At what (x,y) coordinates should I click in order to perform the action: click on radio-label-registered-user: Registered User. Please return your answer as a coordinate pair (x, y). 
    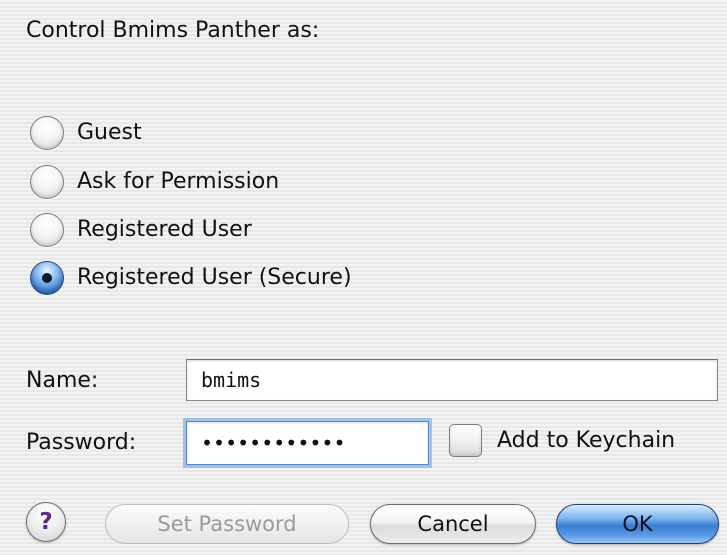
    Looking at the image, I should click on (164, 229).